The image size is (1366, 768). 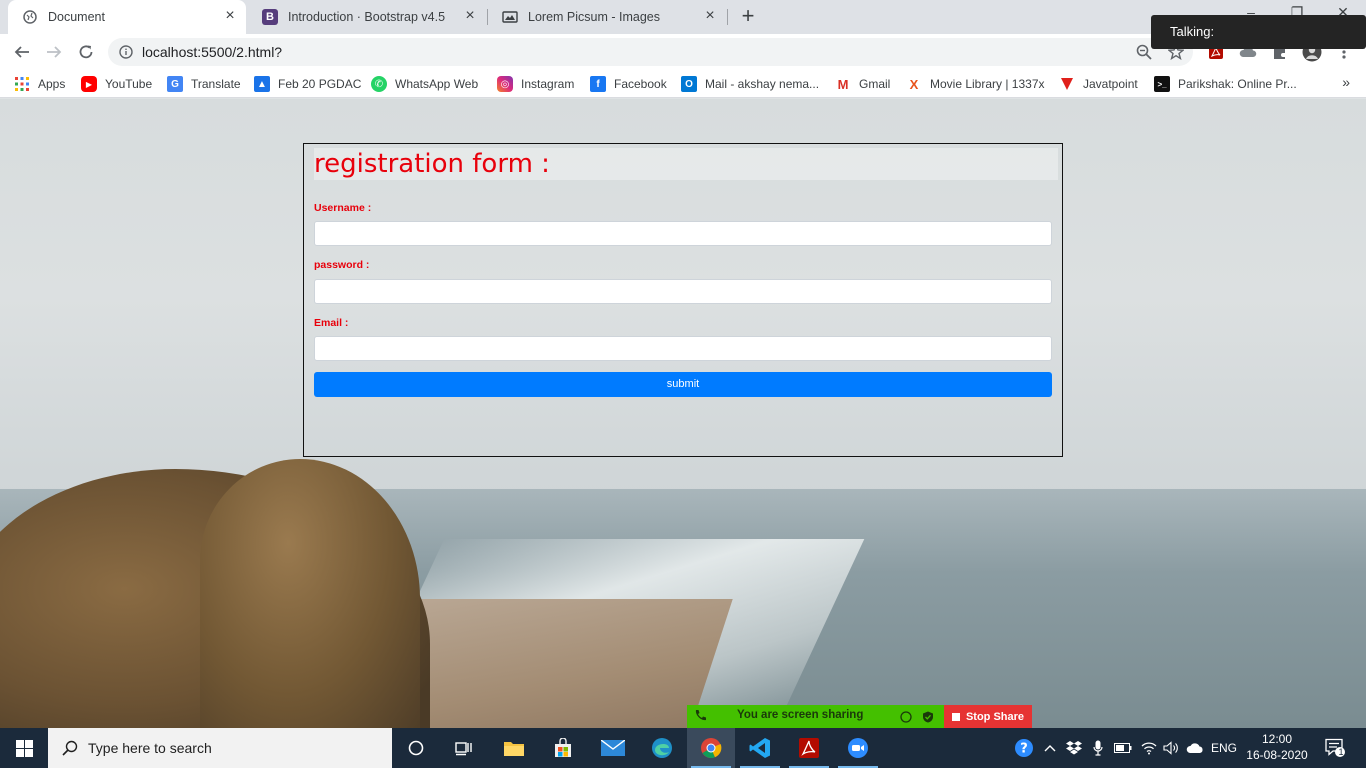 What do you see at coordinates (510, 17) in the screenshot?
I see `image-icon` at bounding box center [510, 17].